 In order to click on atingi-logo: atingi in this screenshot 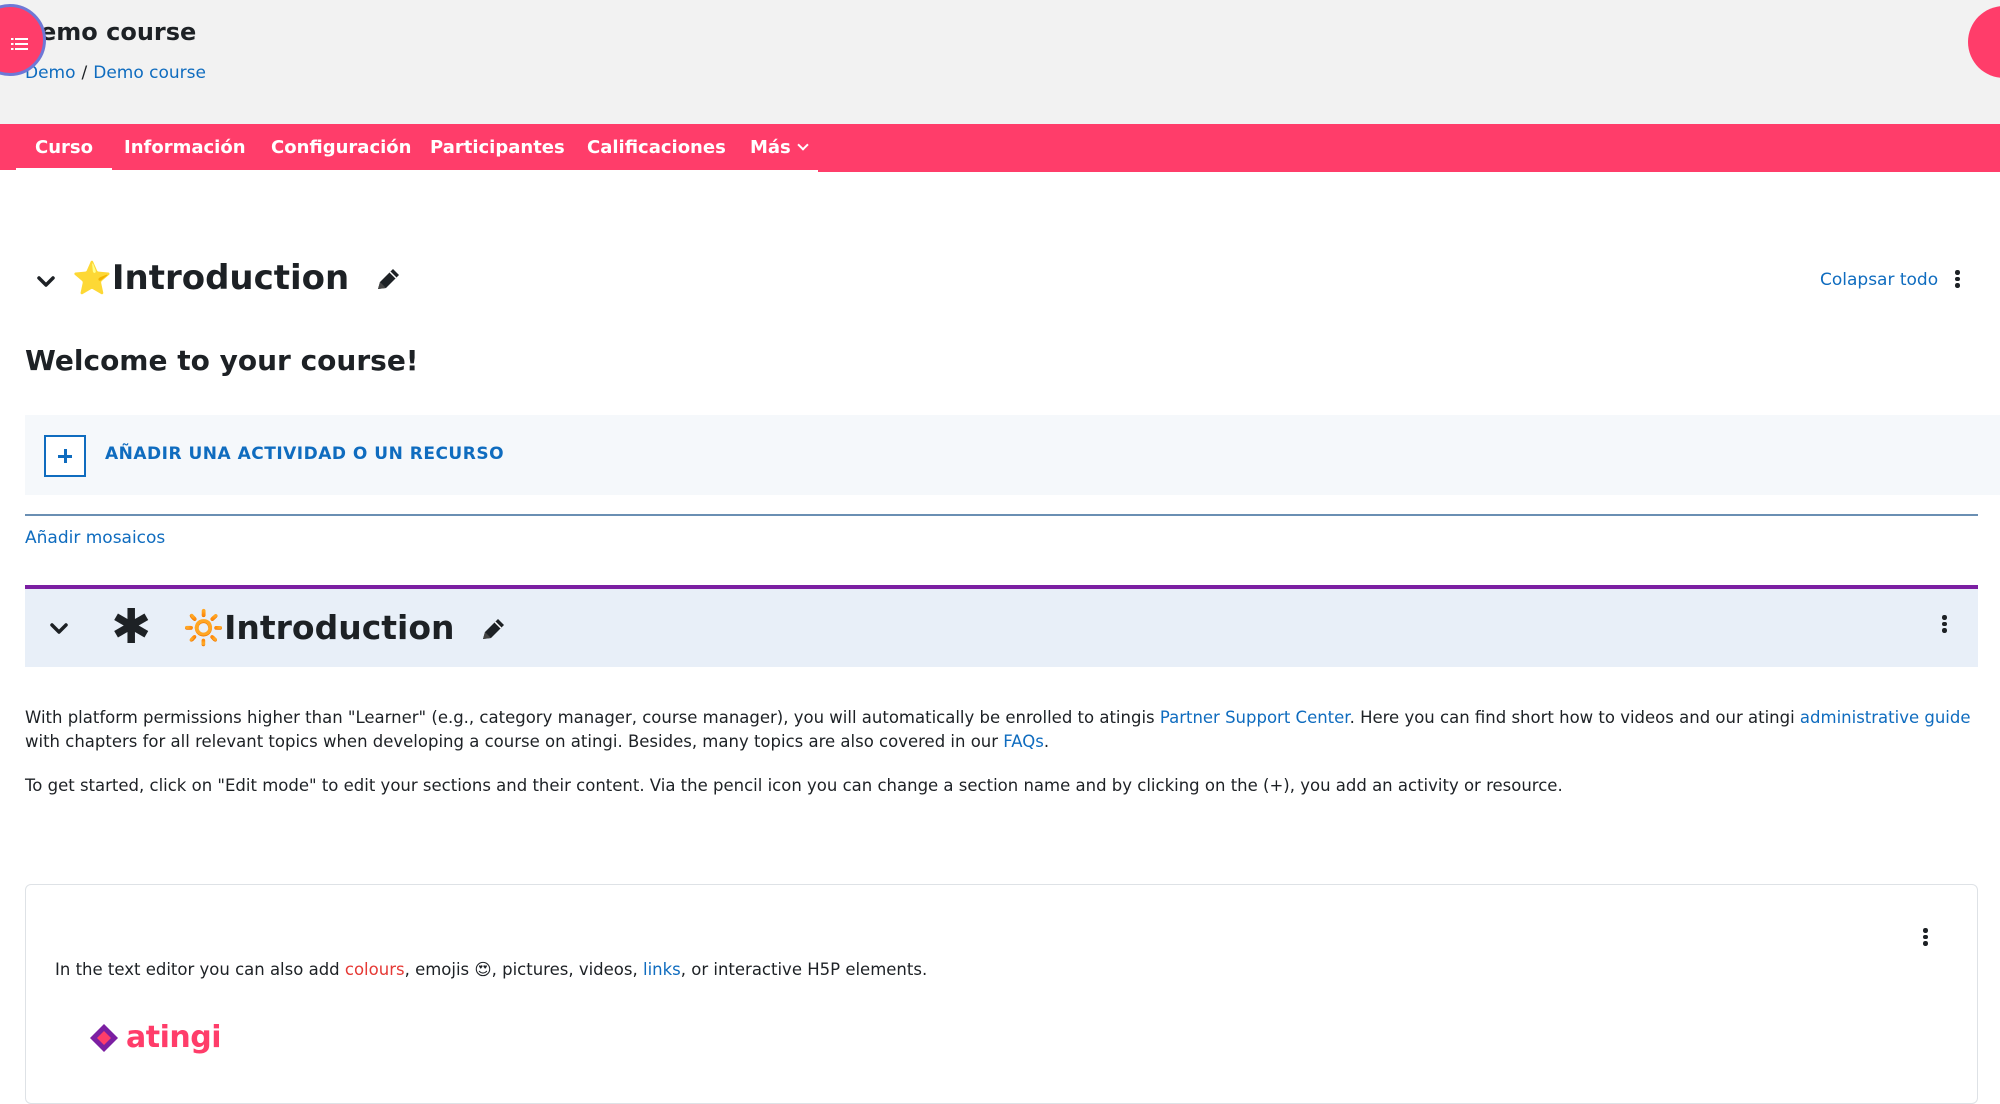, I will do `click(154, 1037)`.